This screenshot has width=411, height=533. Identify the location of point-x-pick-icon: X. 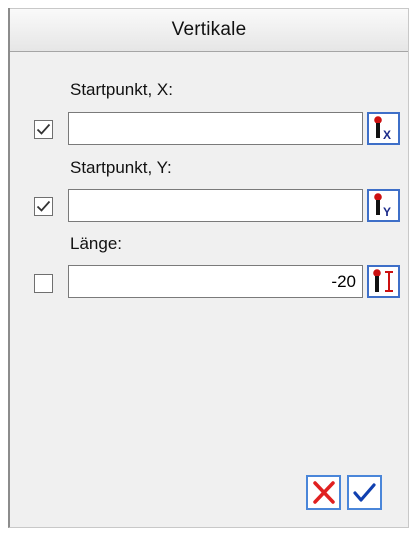
(382, 129).